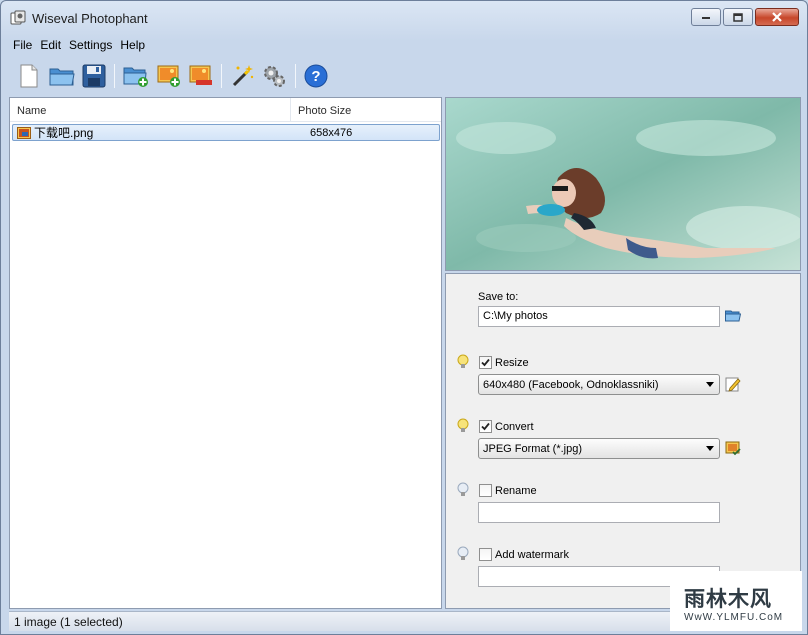  Describe the element at coordinates (514, 427) in the screenshot. I see `convert-label: Convert` at that location.